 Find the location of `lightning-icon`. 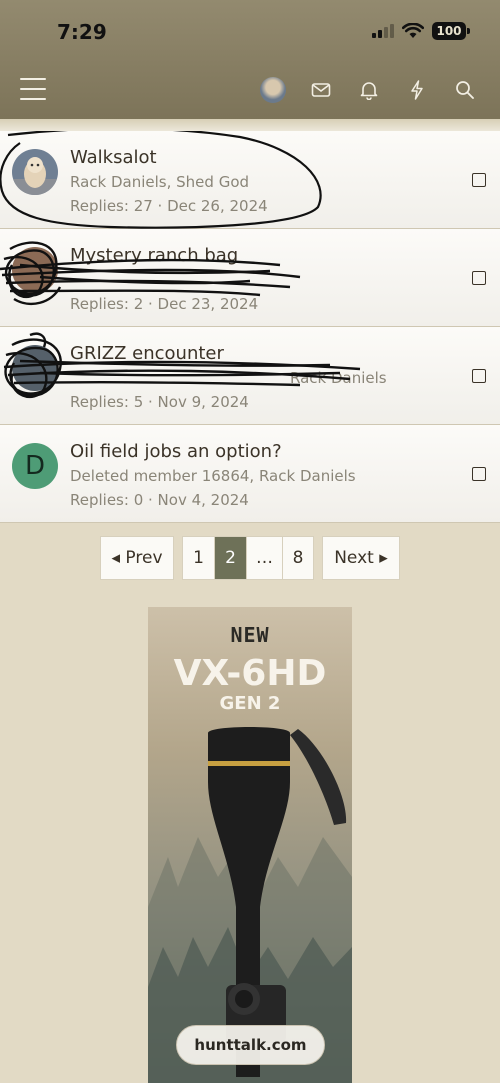

lightning-icon is located at coordinates (417, 90).